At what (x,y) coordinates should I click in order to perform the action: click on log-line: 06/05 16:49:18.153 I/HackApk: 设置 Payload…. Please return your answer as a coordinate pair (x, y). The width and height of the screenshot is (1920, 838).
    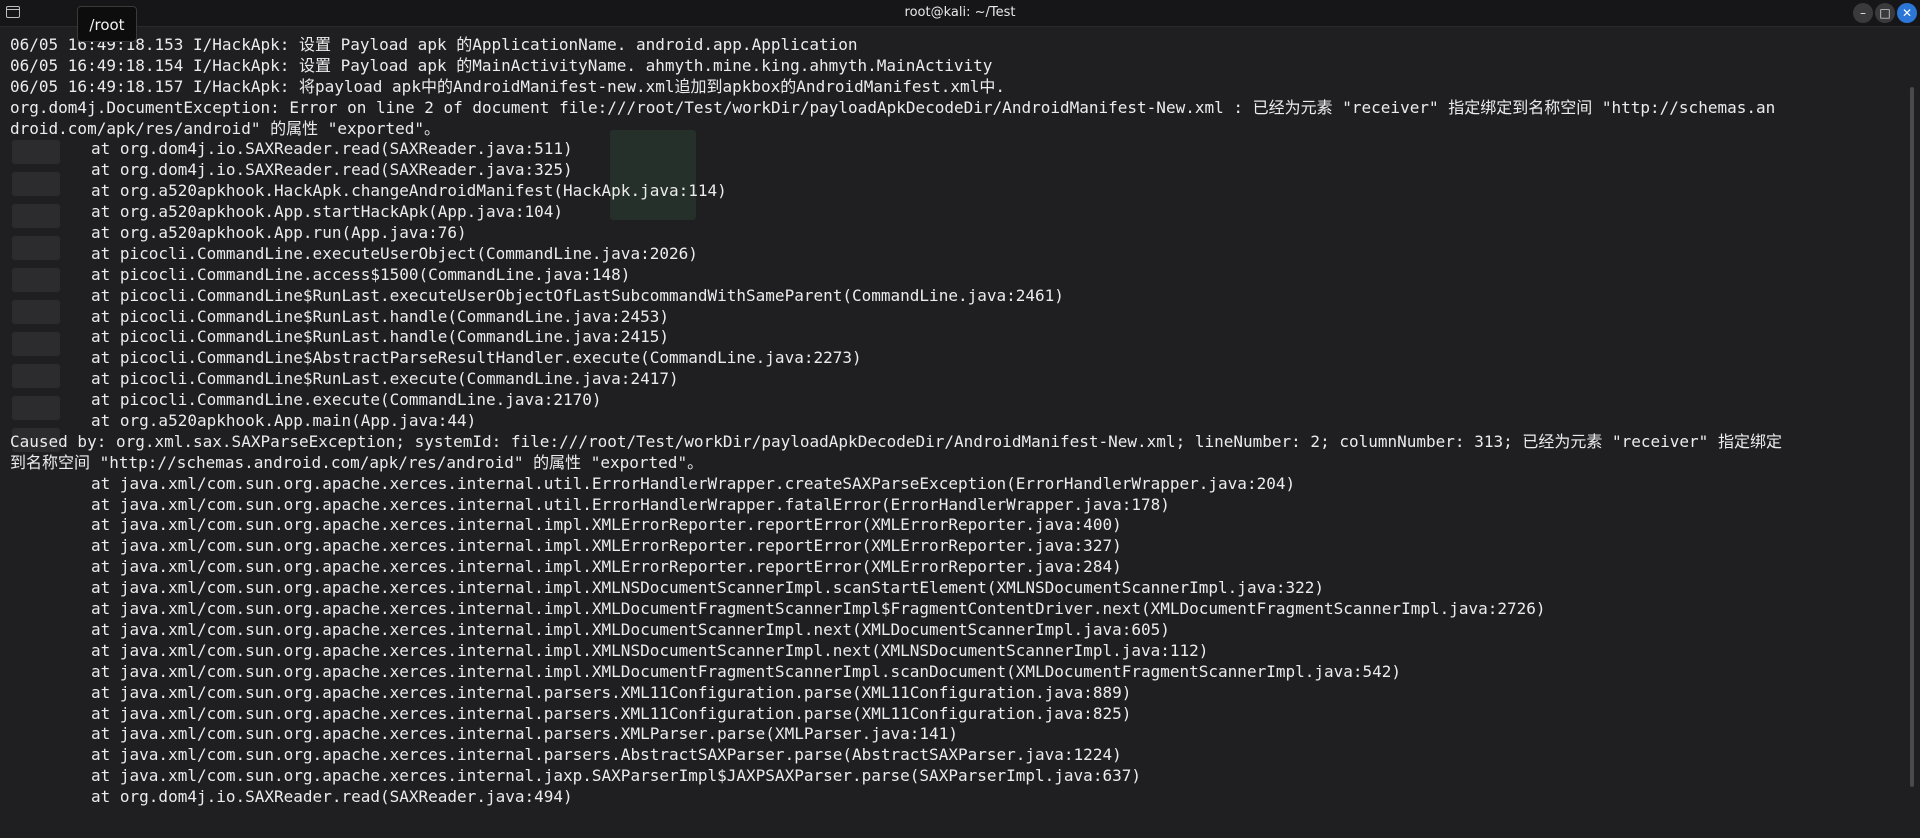
    Looking at the image, I should click on (434, 44).